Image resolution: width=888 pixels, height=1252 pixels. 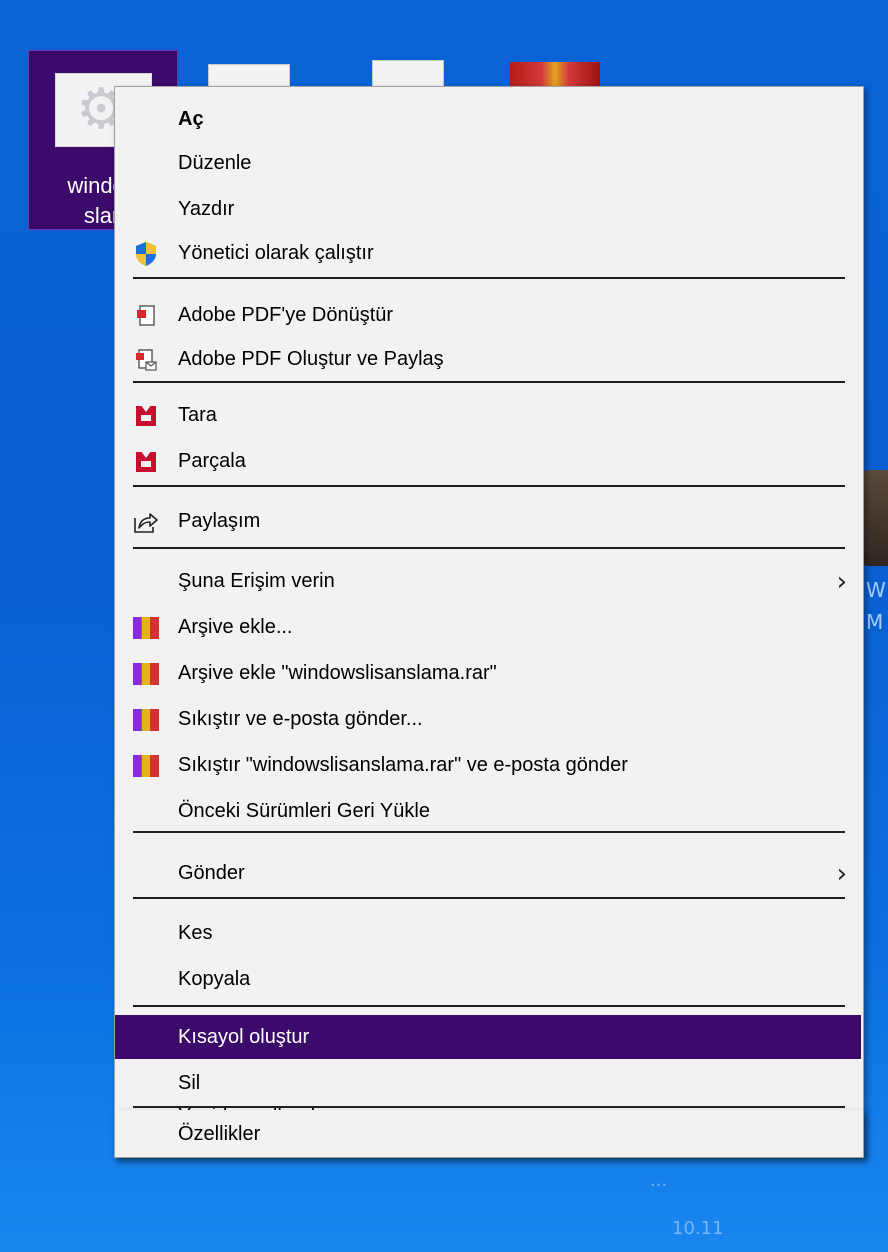 What do you see at coordinates (195, 932) in the screenshot?
I see `menu-item-label: Kes` at bounding box center [195, 932].